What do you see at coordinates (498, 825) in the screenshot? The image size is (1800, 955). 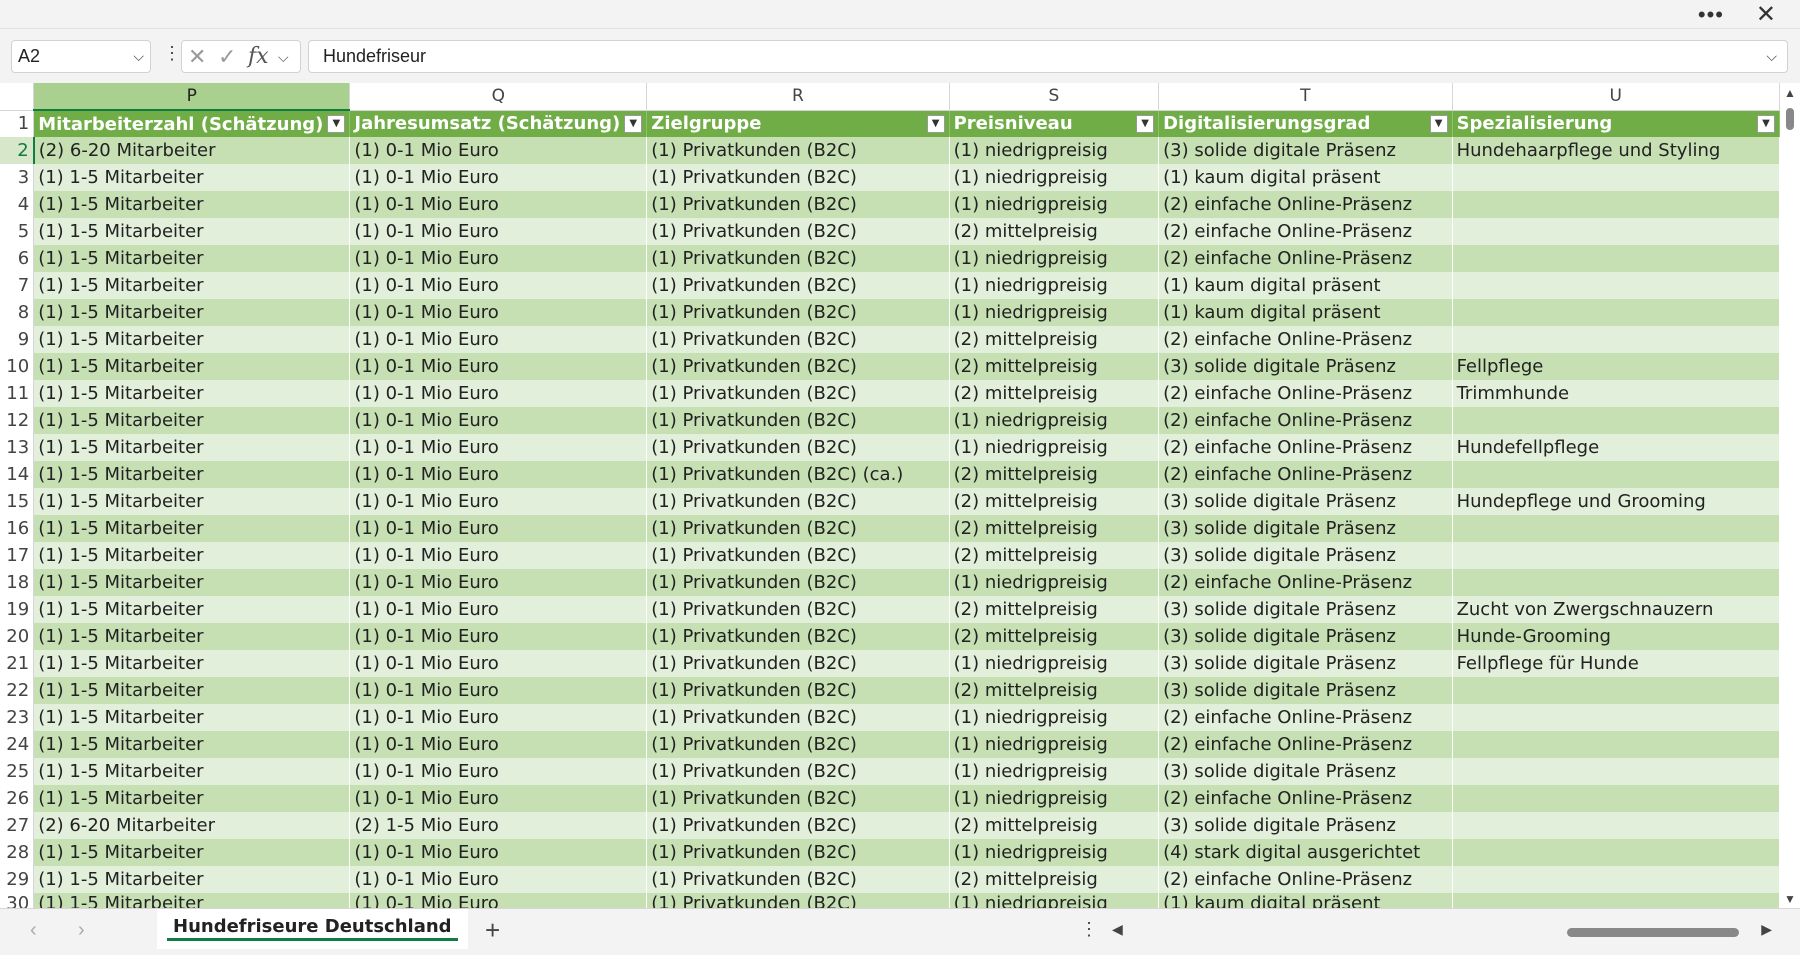 I see `table-cell: (2) 1-5 Mio Euro` at bounding box center [498, 825].